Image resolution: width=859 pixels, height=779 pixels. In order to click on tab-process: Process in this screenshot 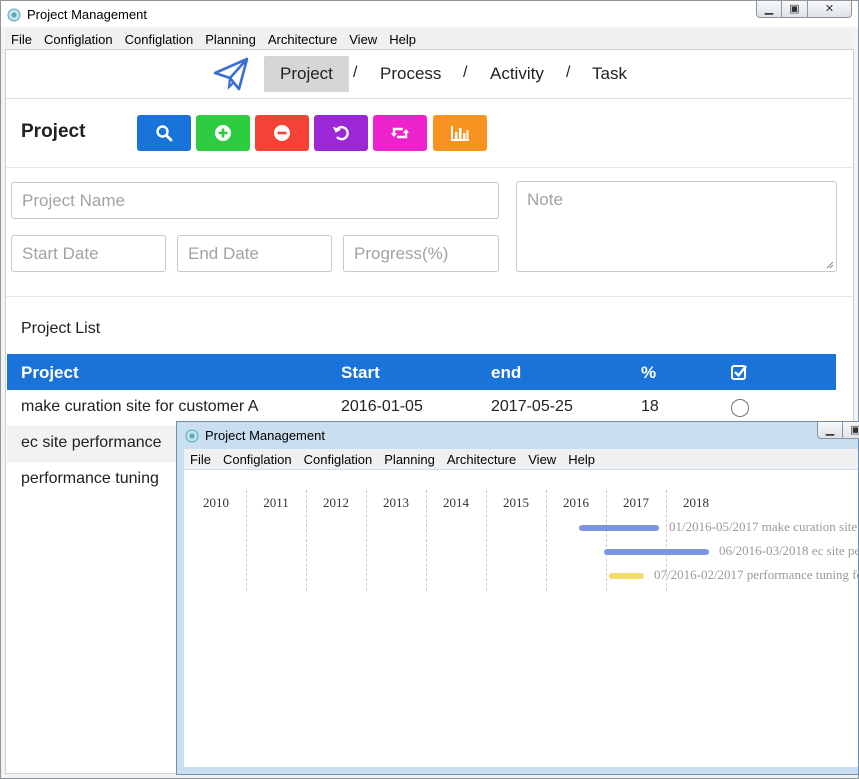, I will do `click(410, 74)`.